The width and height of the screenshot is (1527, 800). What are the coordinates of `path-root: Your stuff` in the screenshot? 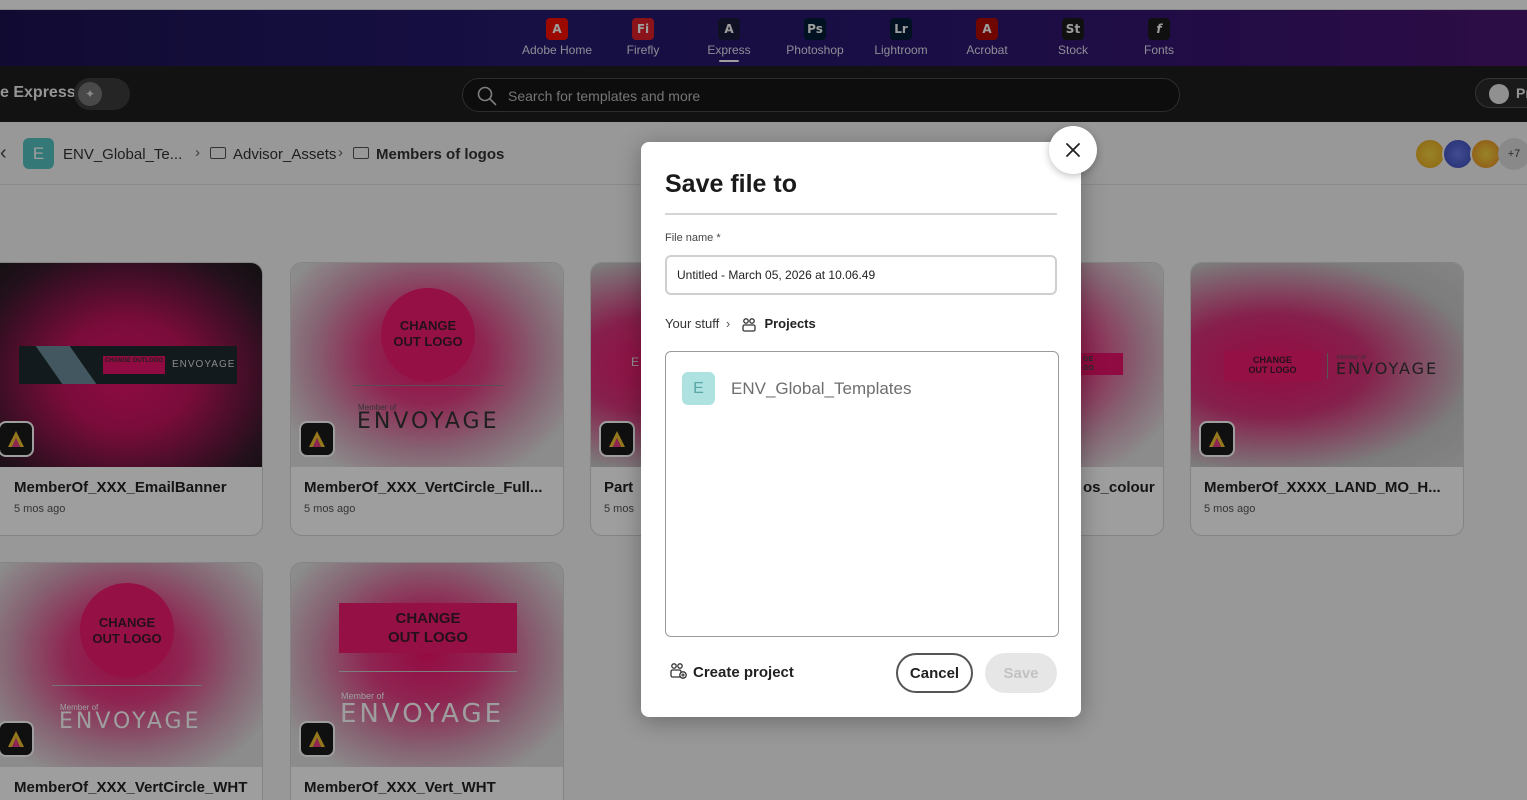 It's located at (692, 323).